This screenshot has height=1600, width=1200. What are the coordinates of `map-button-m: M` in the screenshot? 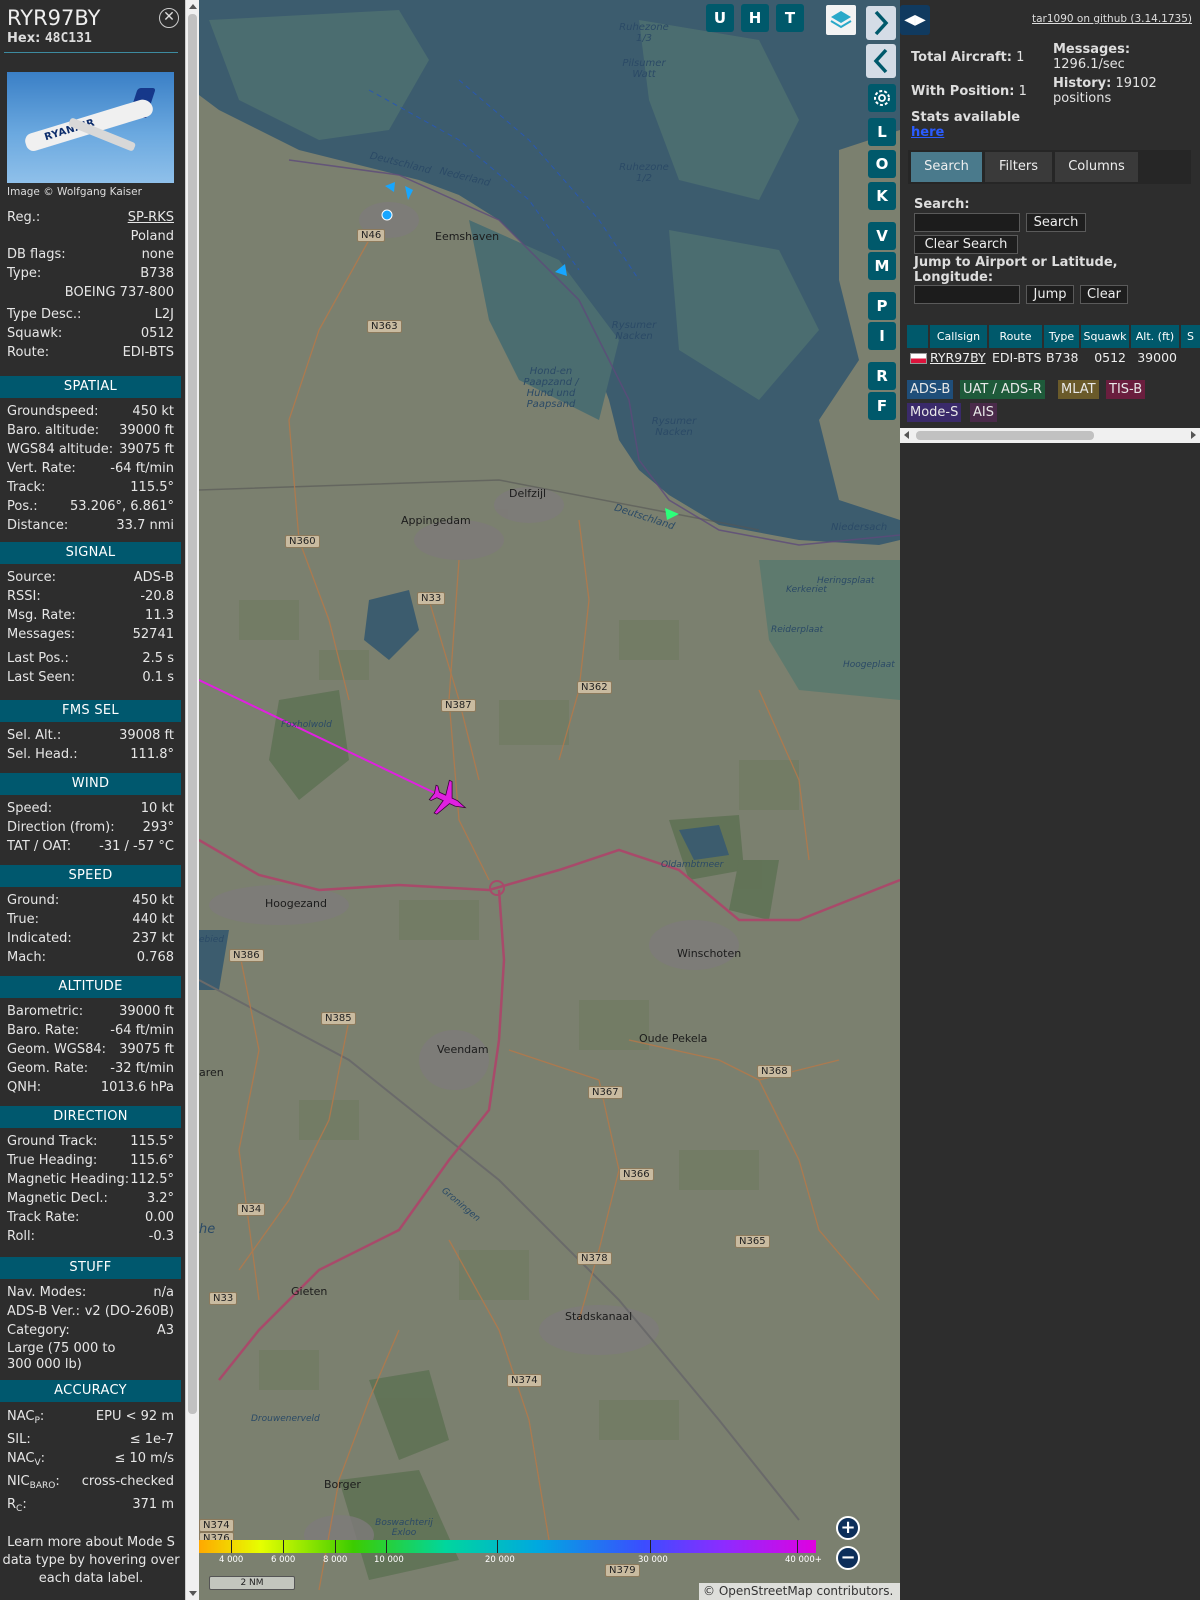 It's located at (882, 266).